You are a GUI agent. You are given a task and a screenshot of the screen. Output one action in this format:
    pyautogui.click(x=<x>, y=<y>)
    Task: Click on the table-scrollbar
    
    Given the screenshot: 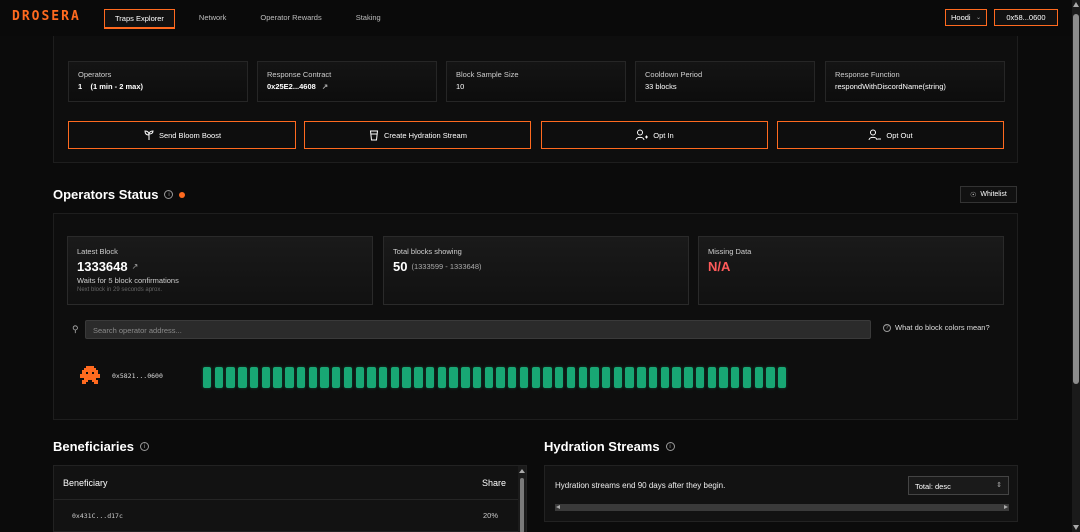 What is the action you would take?
    pyautogui.click(x=522, y=499)
    